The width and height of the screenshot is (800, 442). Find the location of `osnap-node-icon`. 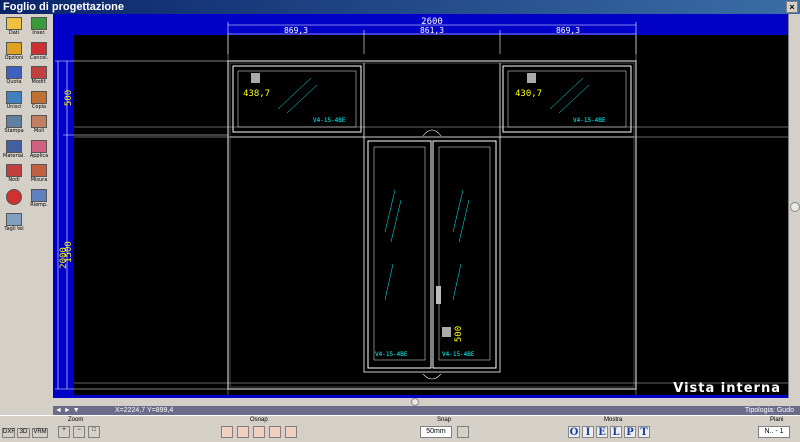

osnap-node-icon is located at coordinates (275, 432).